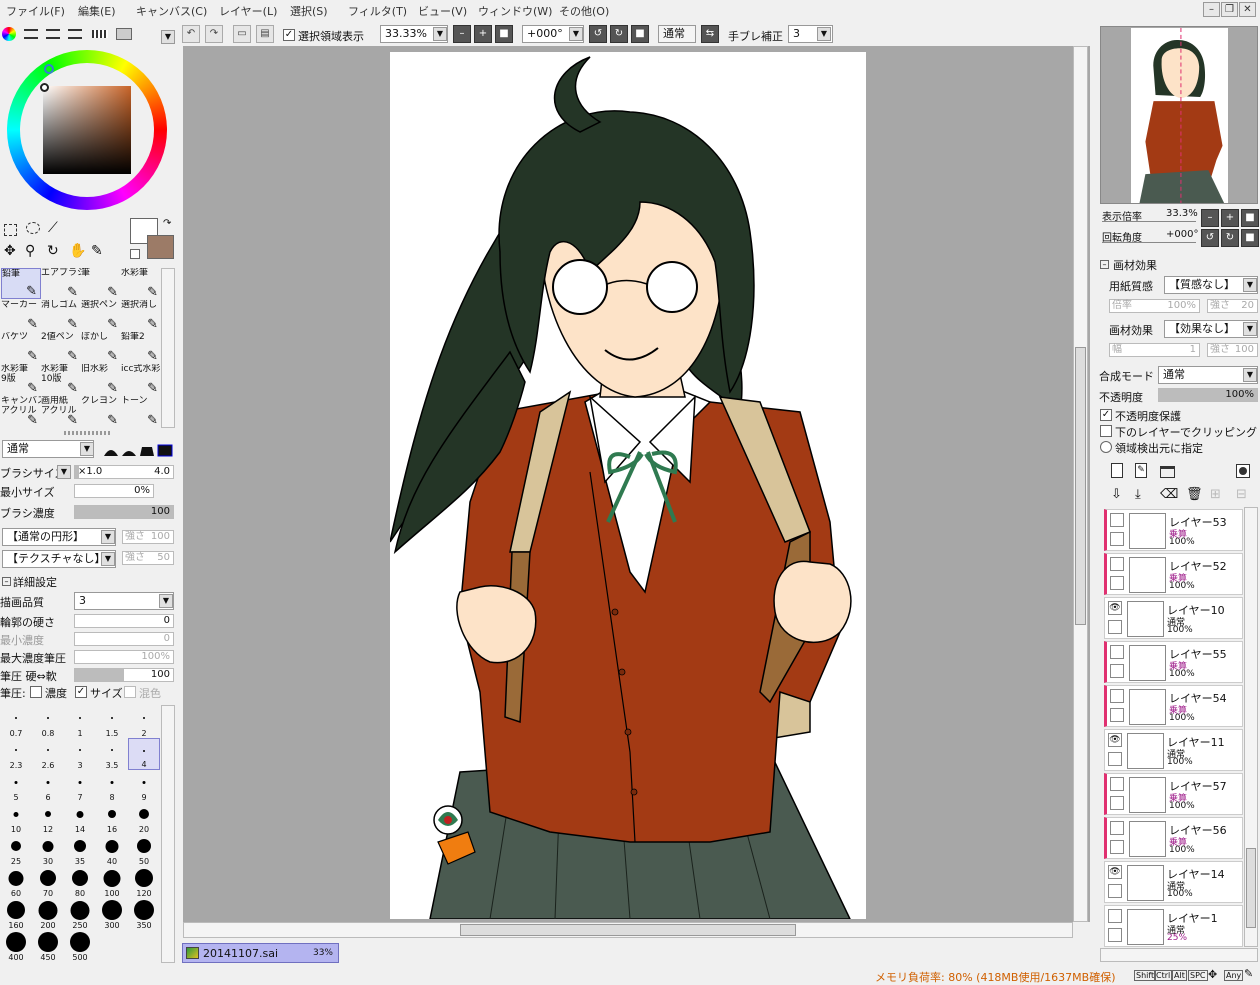  I want to click on menu-other: その他(O), so click(584, 11).